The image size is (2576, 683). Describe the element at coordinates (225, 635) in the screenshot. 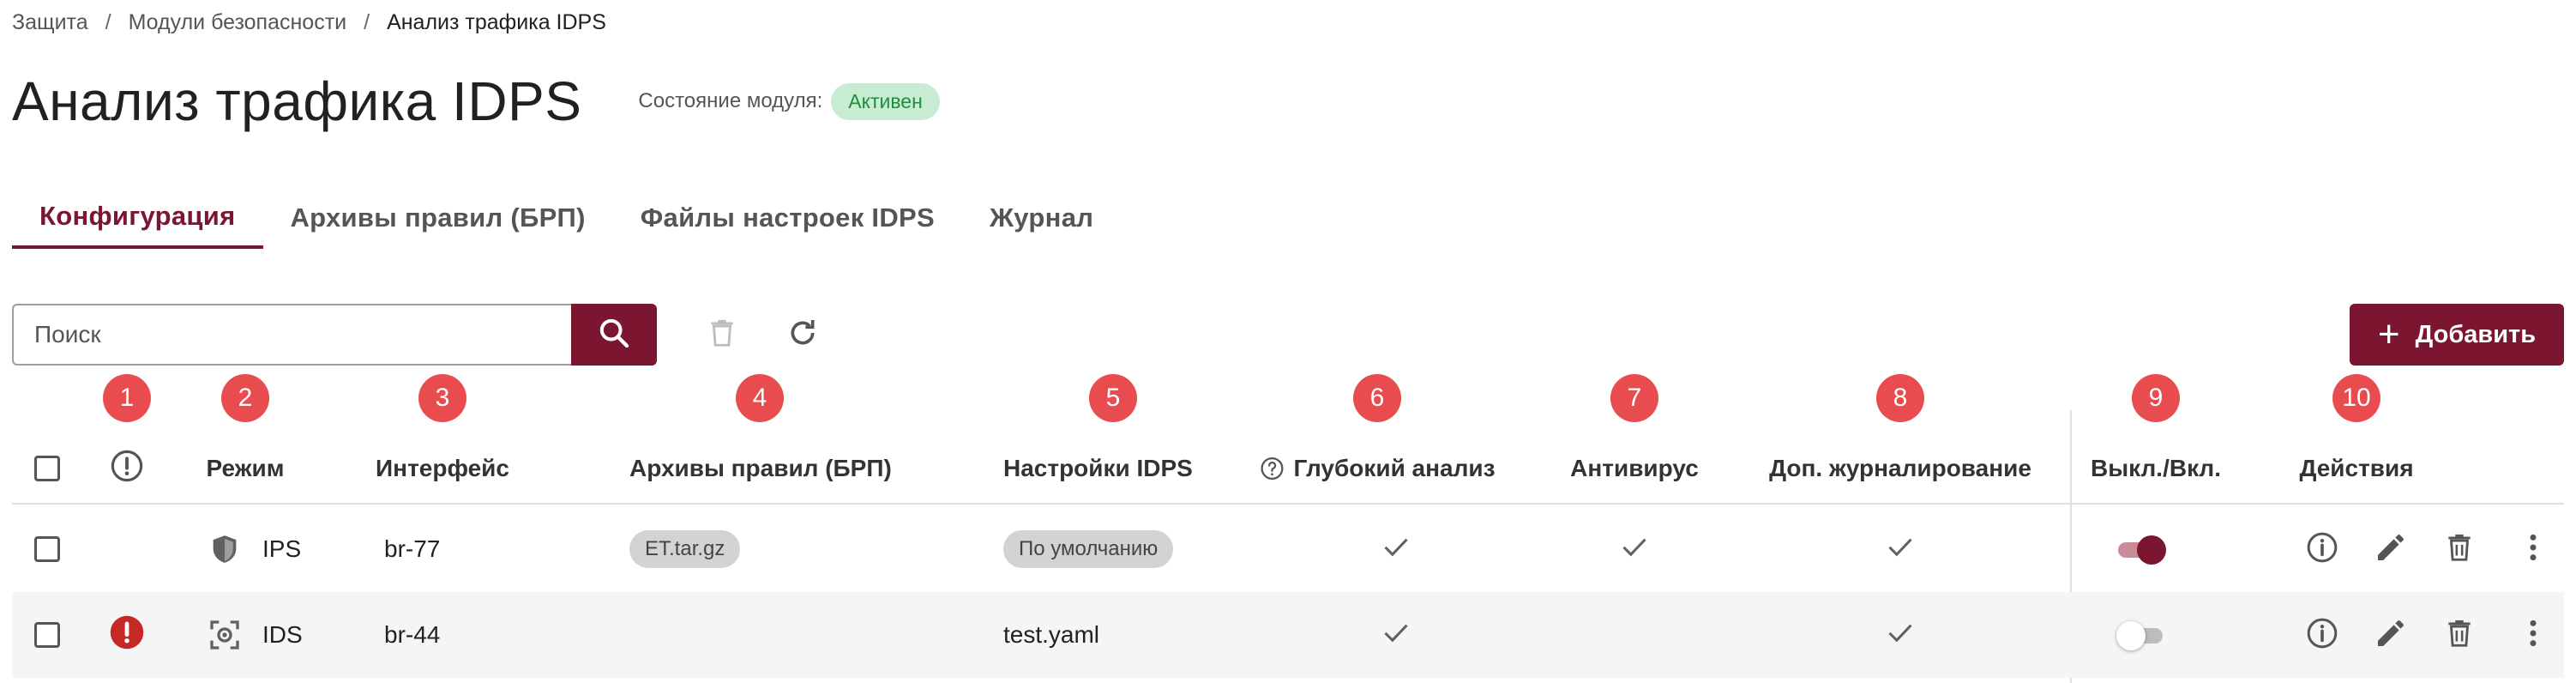

I see `scan-eye-icon` at that location.